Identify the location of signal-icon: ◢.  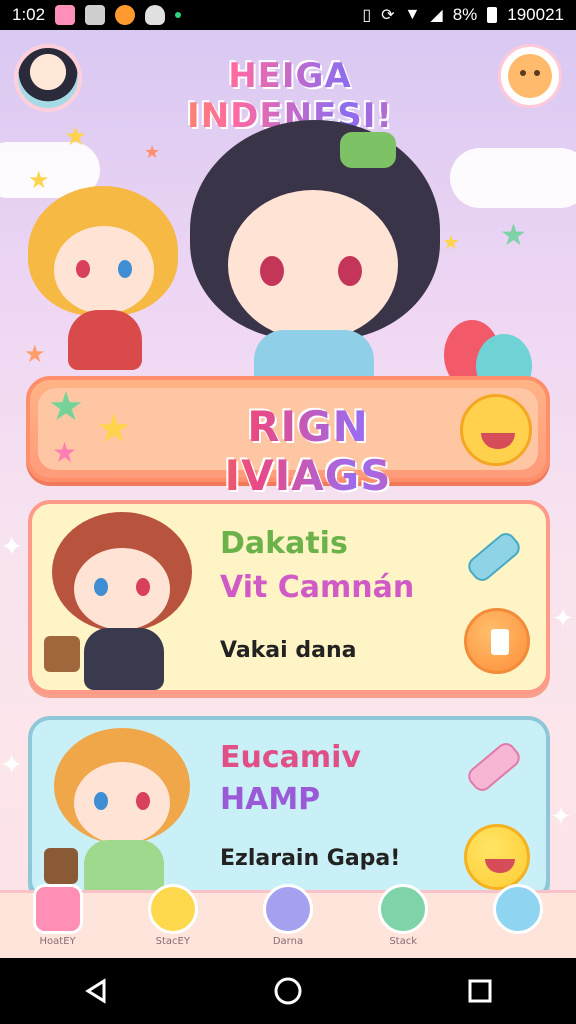
(436, 15).